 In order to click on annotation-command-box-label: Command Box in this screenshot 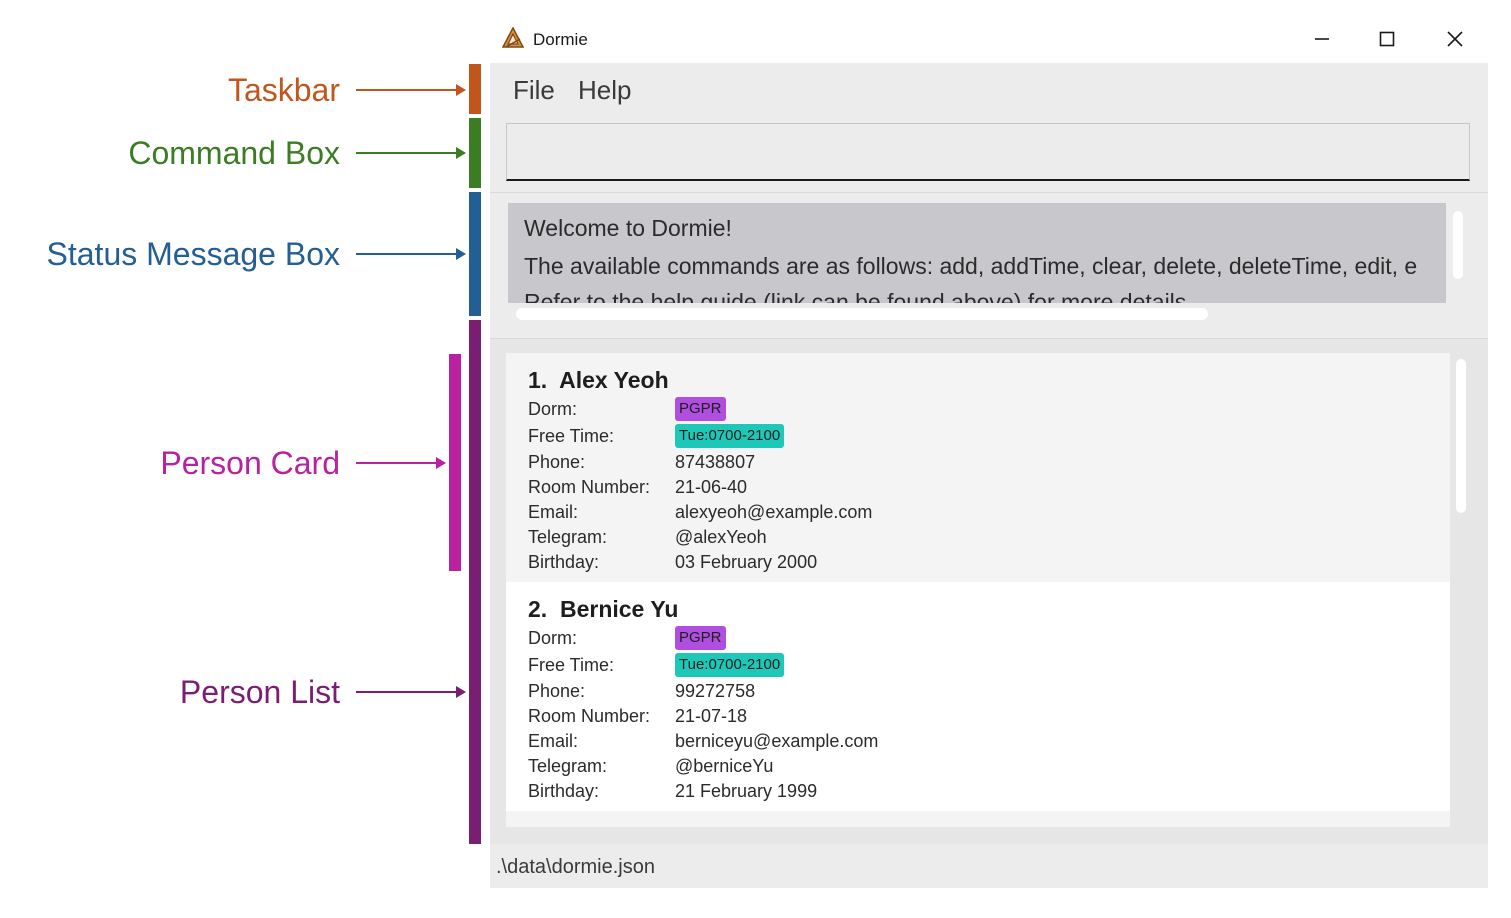, I will do `click(234, 153)`.